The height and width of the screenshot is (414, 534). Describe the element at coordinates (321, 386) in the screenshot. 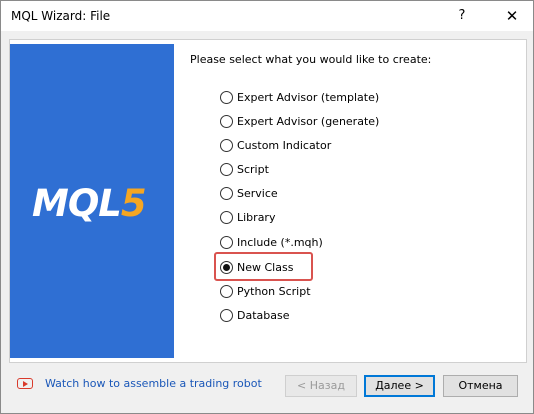

I see `back-button: < Назад` at that location.